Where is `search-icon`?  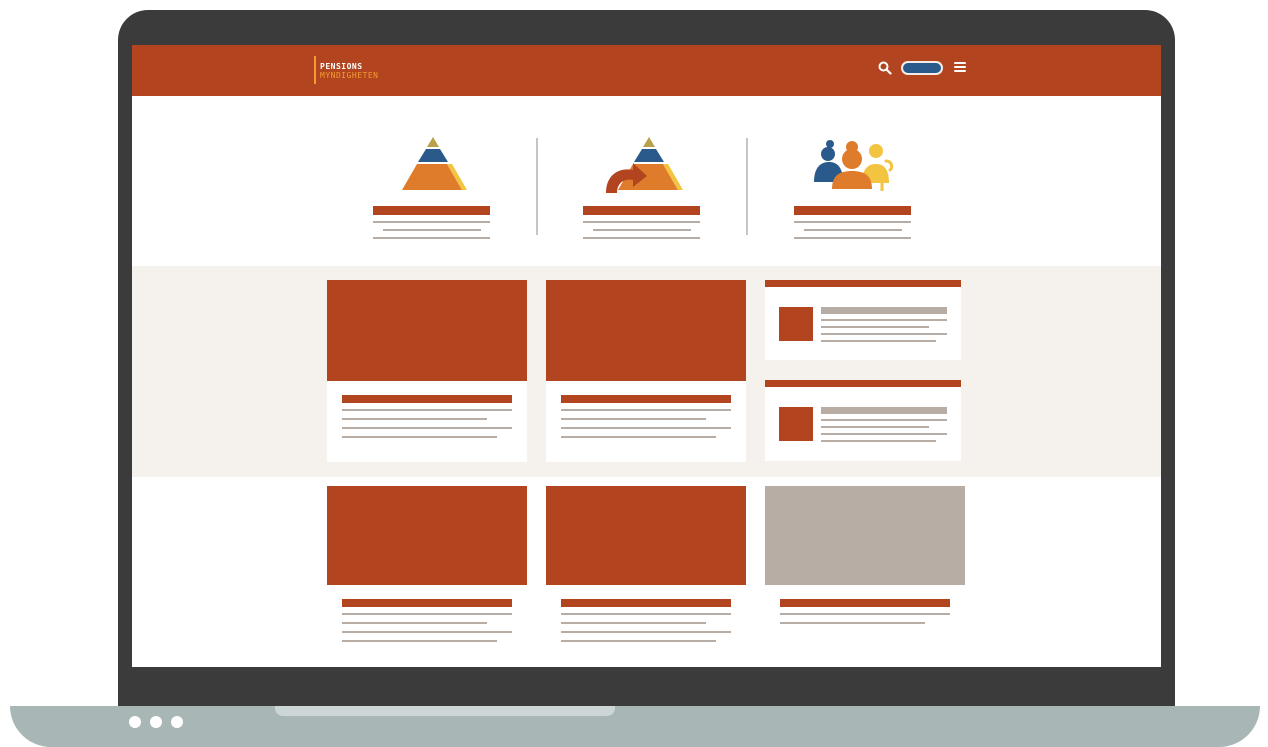
search-icon is located at coordinates (885, 68).